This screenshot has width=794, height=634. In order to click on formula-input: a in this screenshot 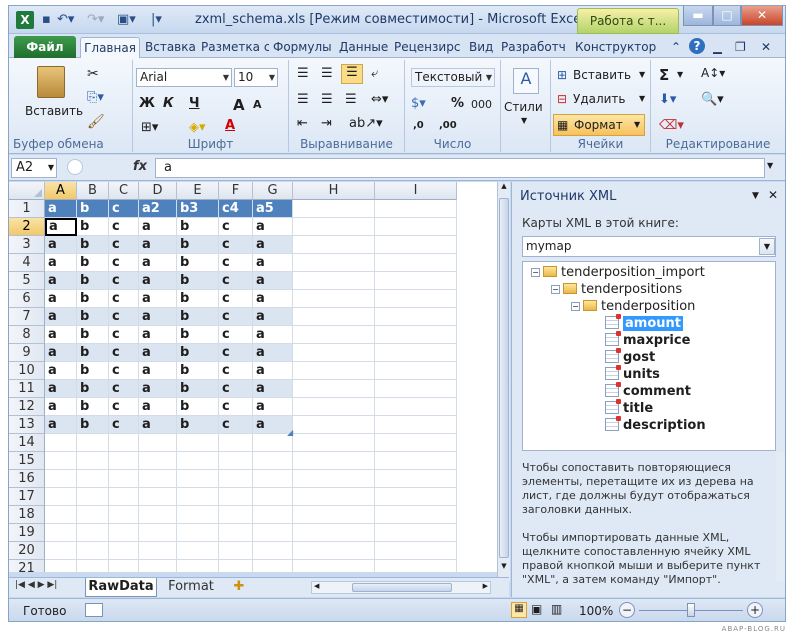, I will do `click(460, 168)`.